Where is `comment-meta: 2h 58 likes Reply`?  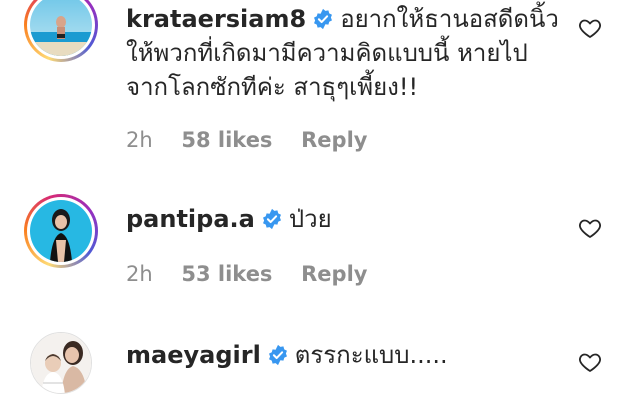
comment-meta: 2h 58 likes Reply is located at coordinates (257, 140).